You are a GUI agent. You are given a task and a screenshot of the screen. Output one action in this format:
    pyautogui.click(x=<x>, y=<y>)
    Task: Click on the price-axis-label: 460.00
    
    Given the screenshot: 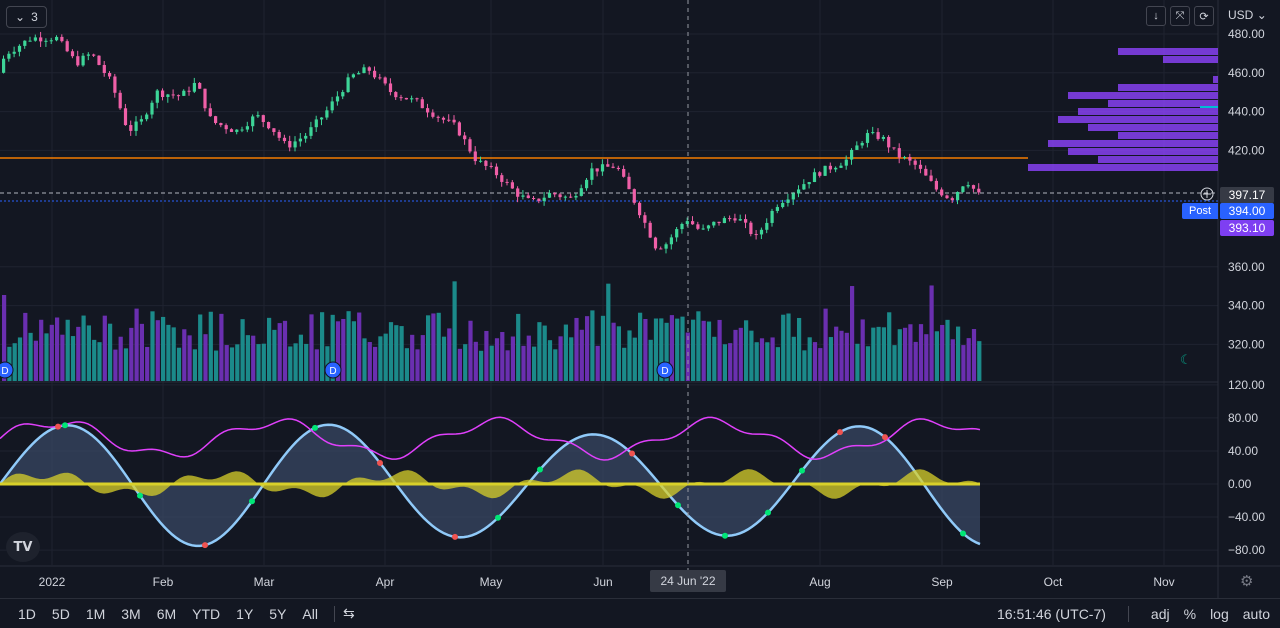 What is the action you would take?
    pyautogui.click(x=1246, y=73)
    